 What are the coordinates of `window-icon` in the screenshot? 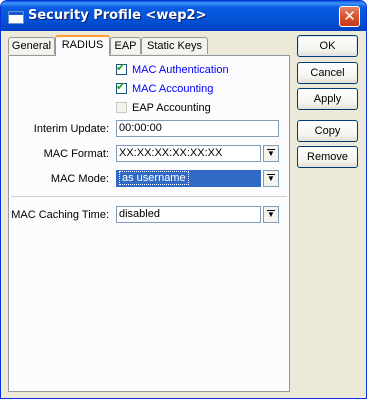 It's located at (16, 17).